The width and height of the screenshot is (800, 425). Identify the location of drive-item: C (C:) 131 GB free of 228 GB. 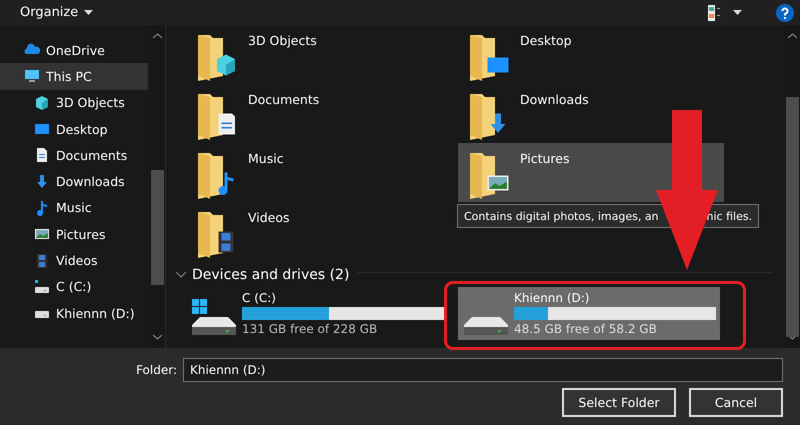
(317, 313).